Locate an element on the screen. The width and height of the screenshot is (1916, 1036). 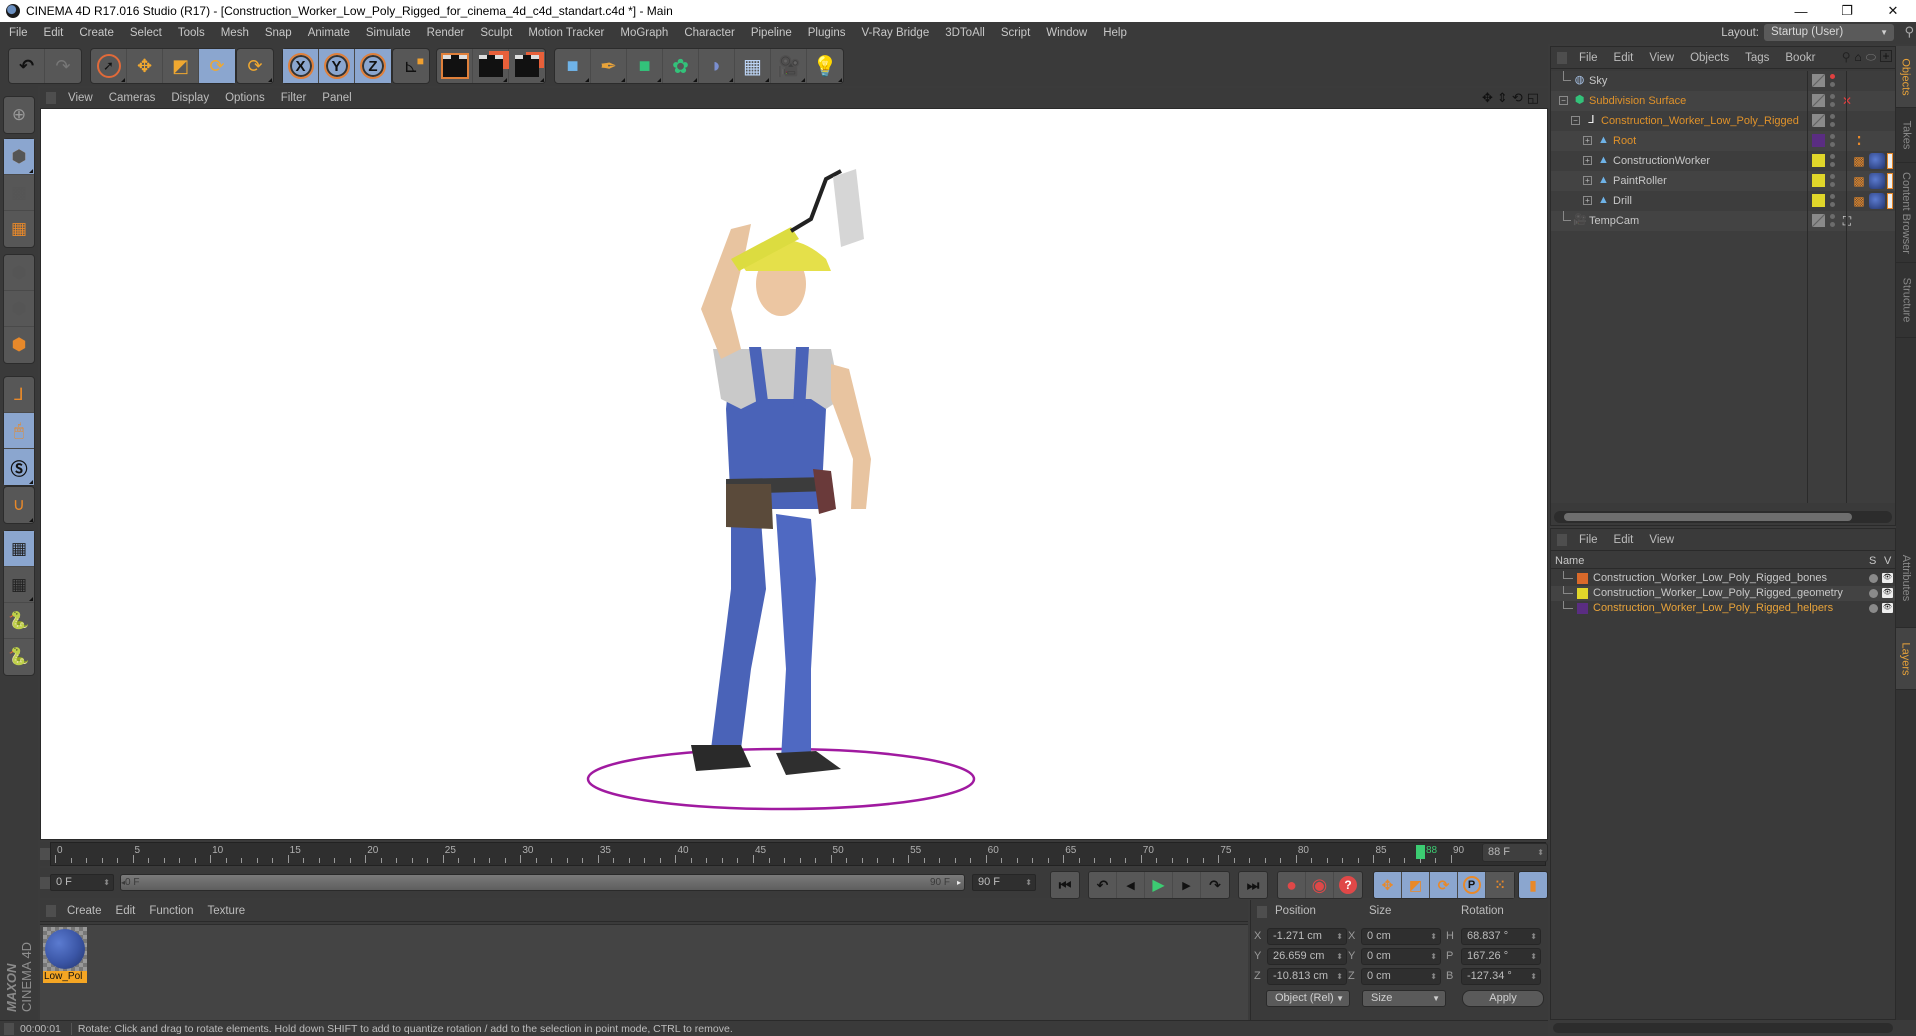
layer-menu-view: View is located at coordinates (1661, 540).